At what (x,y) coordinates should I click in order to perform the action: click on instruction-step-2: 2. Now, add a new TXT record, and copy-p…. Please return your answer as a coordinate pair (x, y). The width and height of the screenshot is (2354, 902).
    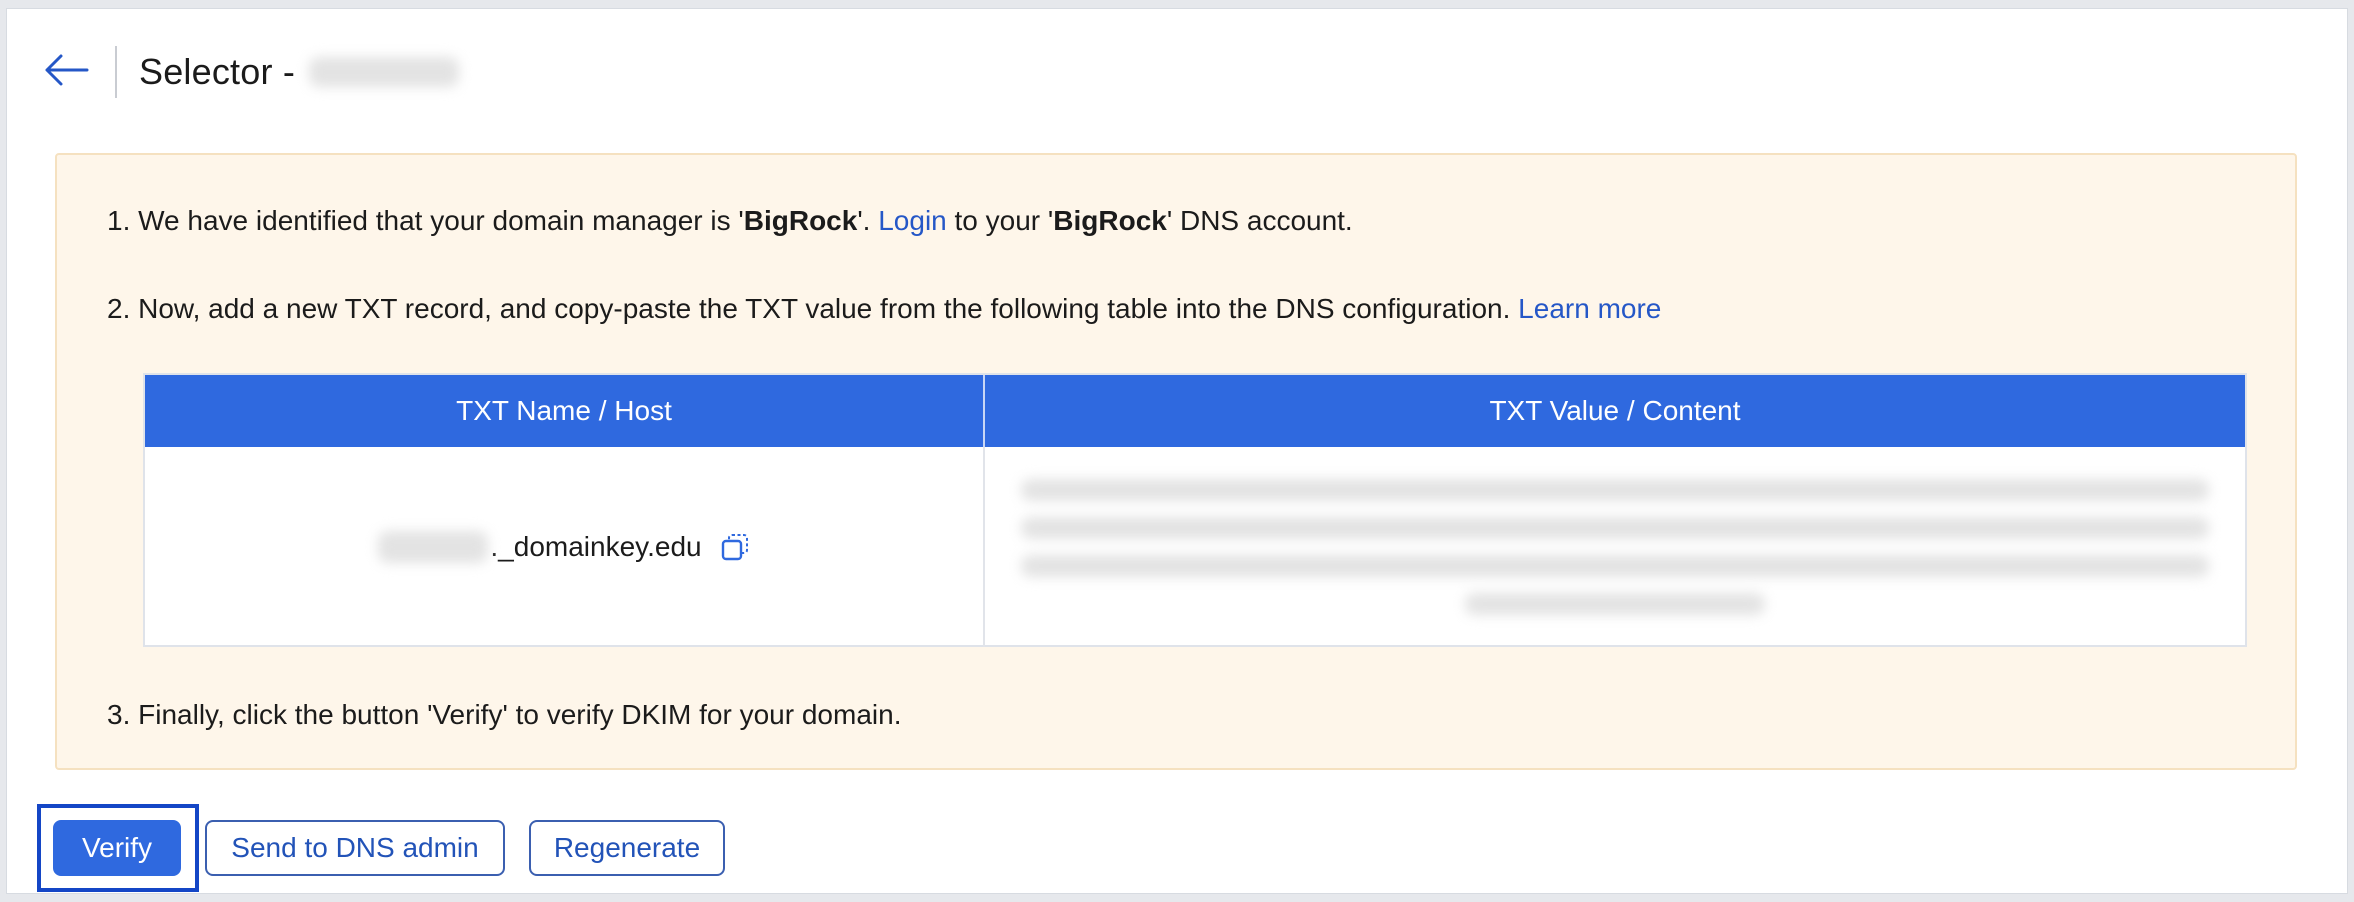
    Looking at the image, I should click on (884, 309).